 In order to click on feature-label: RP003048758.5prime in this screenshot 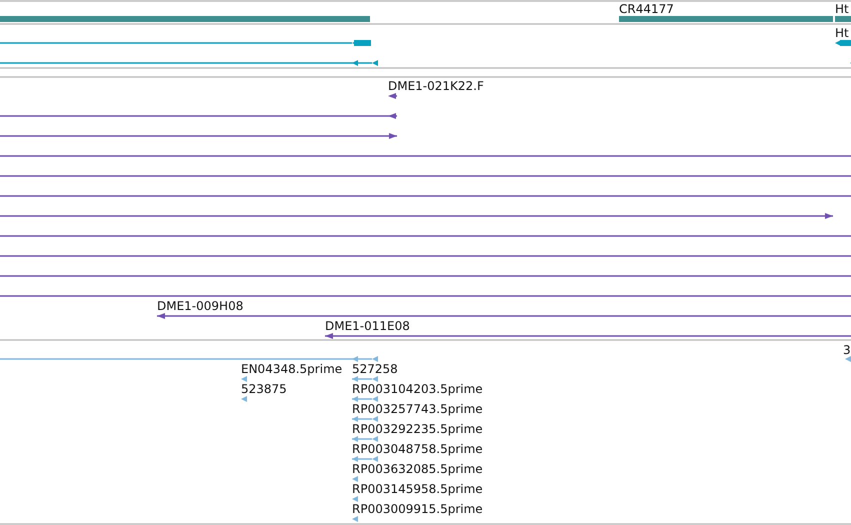, I will do `click(417, 449)`.